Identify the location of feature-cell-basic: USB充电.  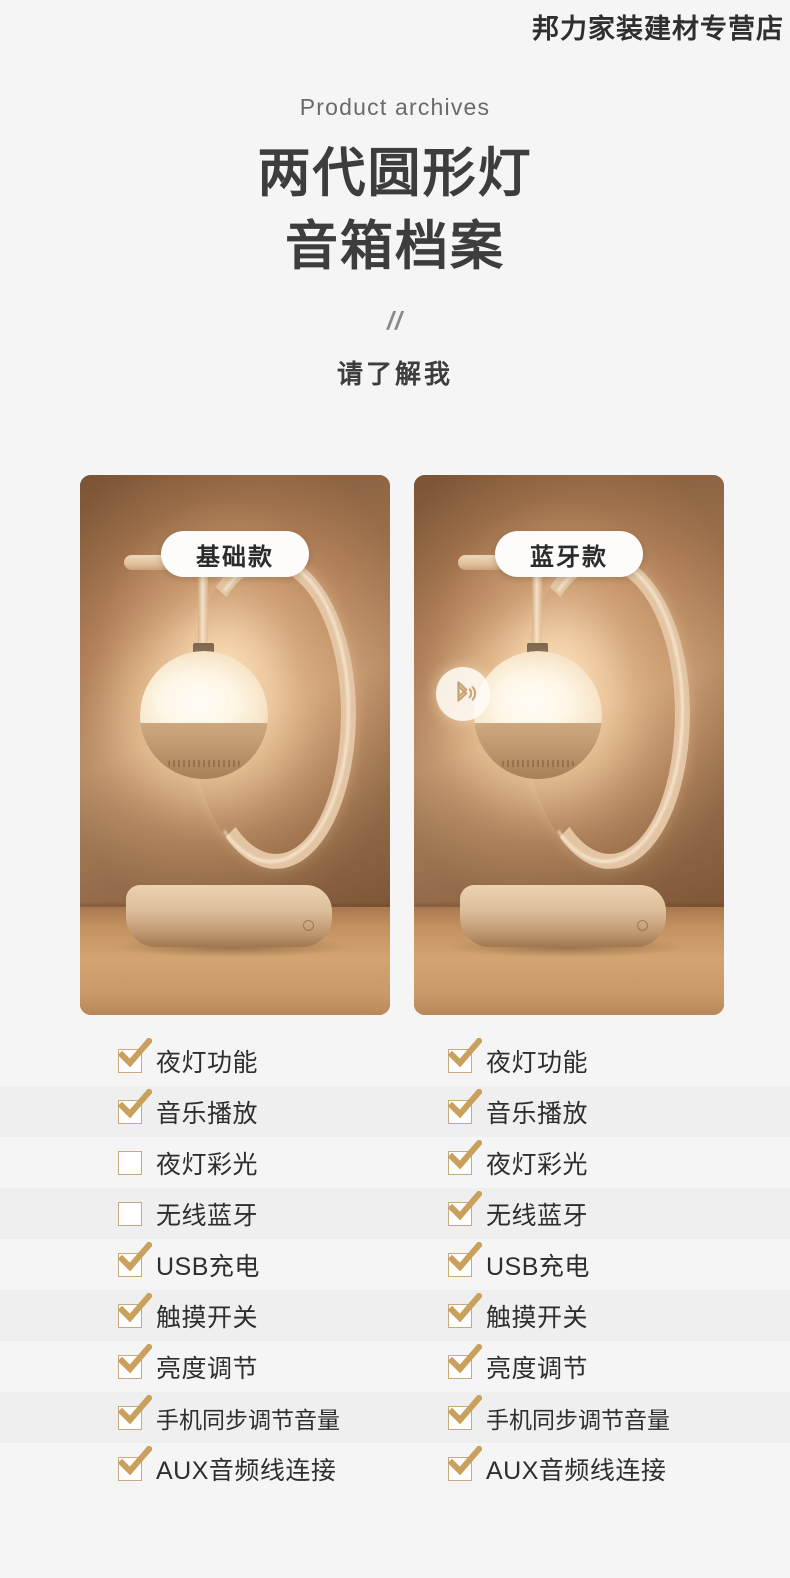
(278, 1264).